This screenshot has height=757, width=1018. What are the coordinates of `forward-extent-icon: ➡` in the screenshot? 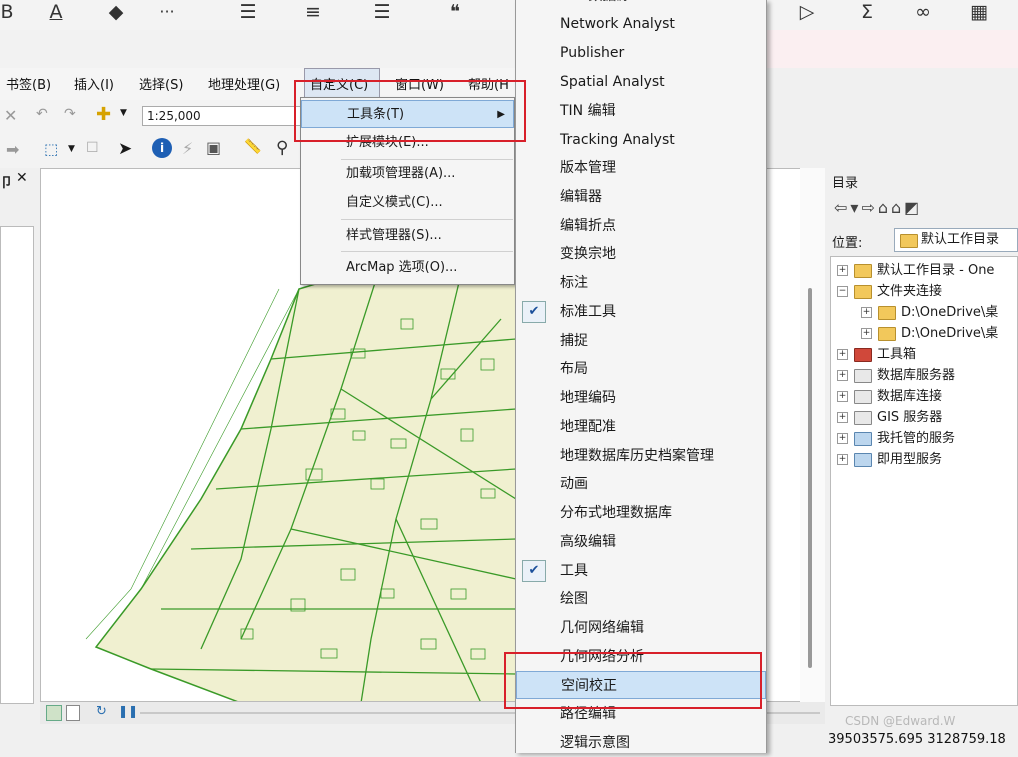 It's located at (12, 149).